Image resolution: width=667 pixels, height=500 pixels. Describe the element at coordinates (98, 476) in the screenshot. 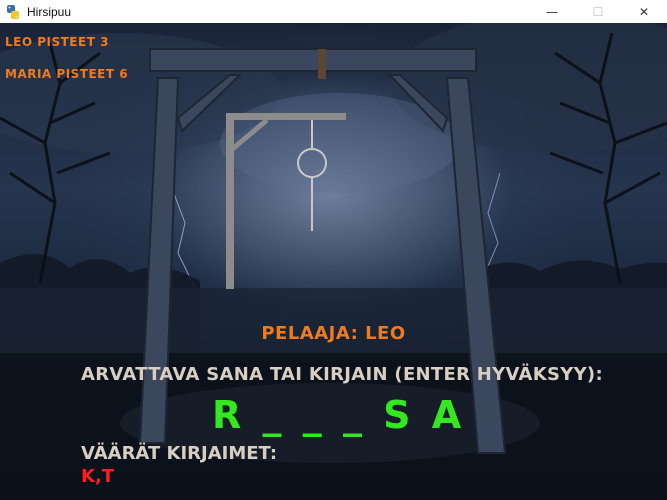

I see `wrong-letters-value: K,T` at that location.